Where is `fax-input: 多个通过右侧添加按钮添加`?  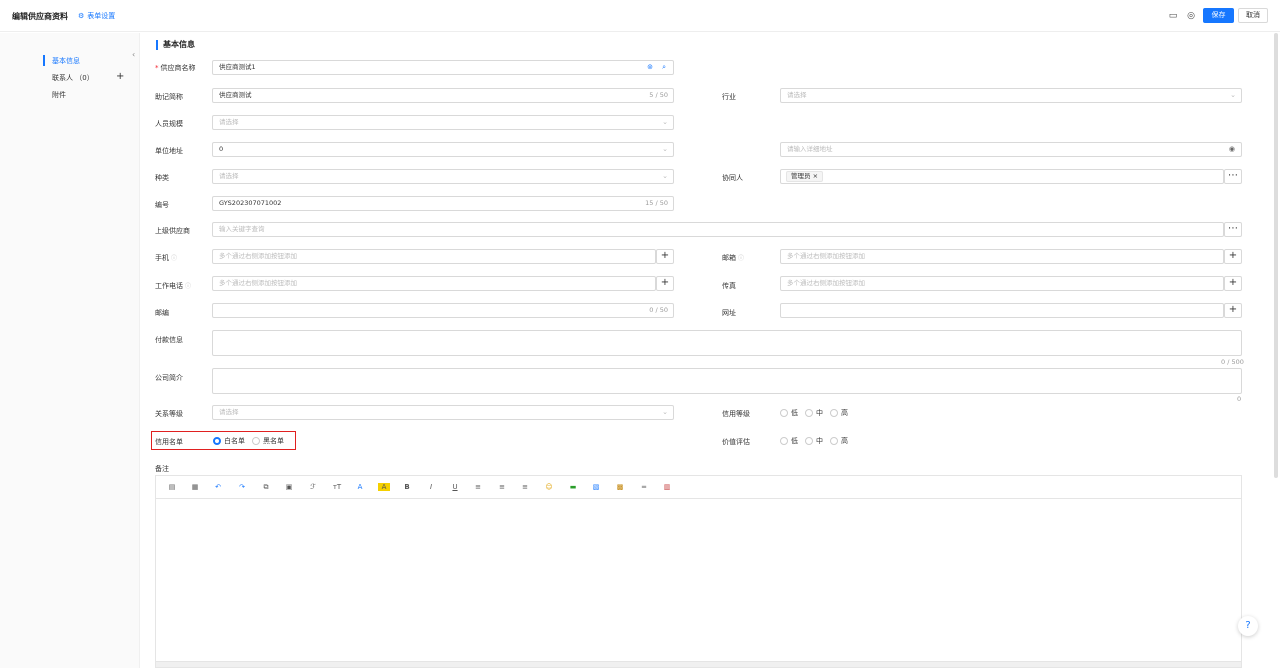
fax-input: 多个通过右侧添加按钮添加 is located at coordinates (1002, 283).